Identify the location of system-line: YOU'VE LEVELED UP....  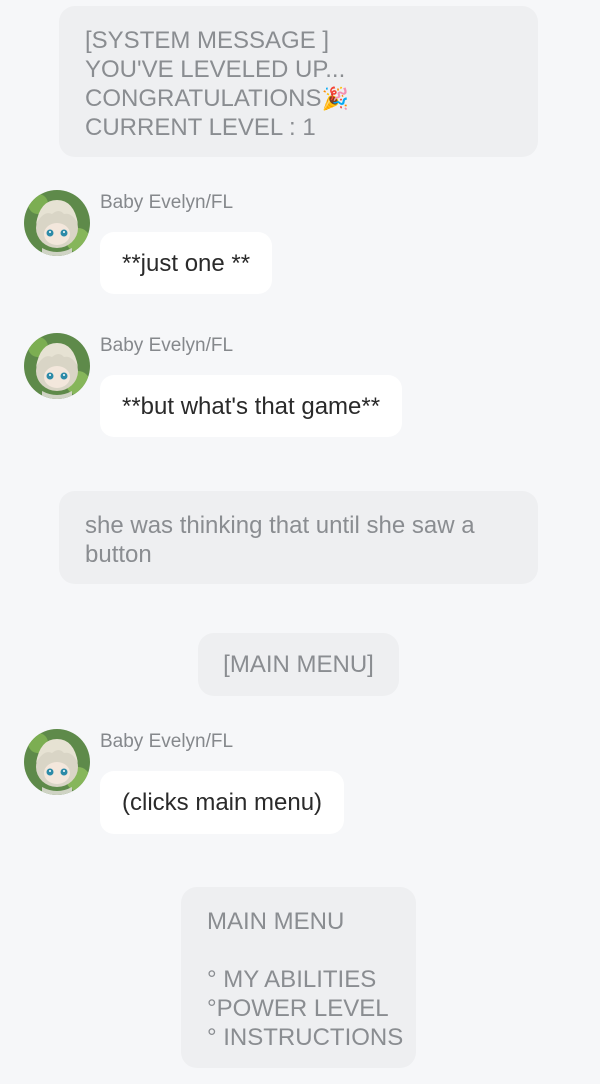
(215, 69).